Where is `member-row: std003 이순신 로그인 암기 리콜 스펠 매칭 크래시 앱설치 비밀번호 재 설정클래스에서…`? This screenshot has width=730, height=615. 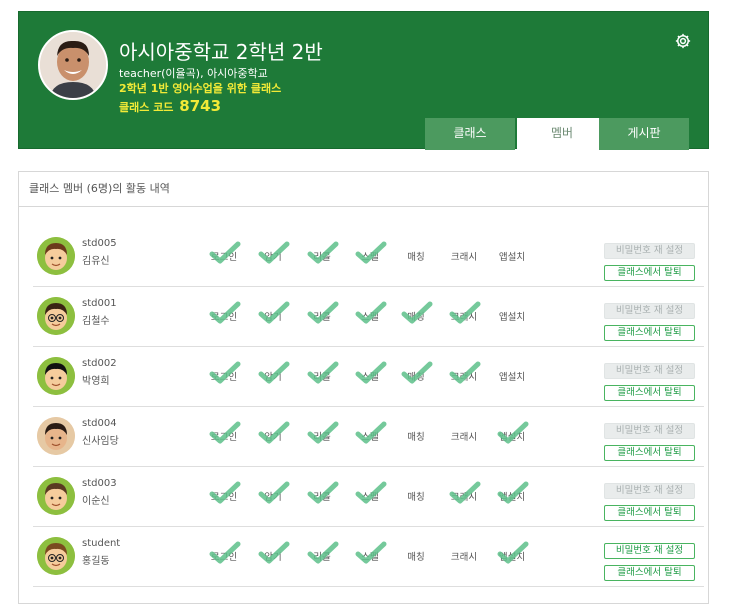
member-row: std003 이순신 로그인 암기 리콜 스펠 매칭 크래시 앱설치 비밀번호 재 설정클래스에서… is located at coordinates (368, 496).